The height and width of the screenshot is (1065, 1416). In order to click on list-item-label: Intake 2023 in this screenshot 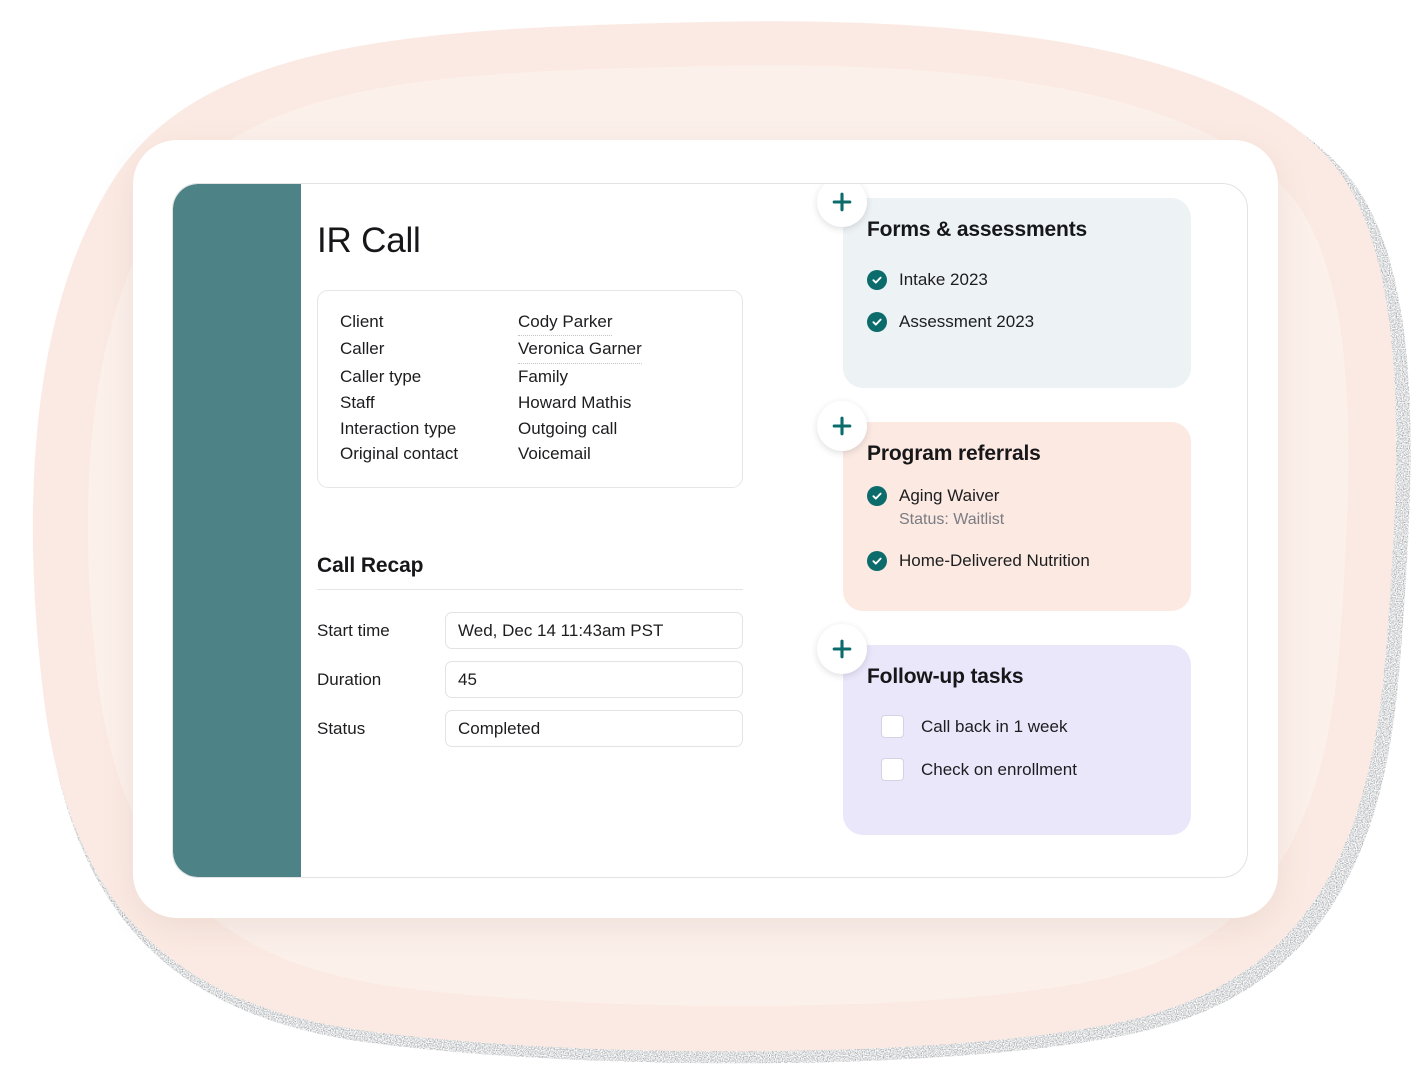, I will do `click(943, 279)`.